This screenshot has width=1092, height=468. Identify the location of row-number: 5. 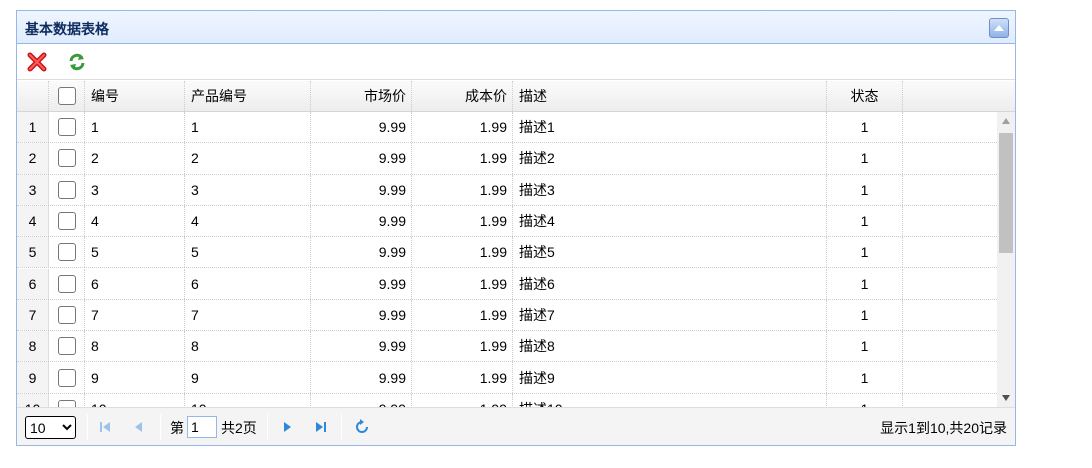
(33, 252).